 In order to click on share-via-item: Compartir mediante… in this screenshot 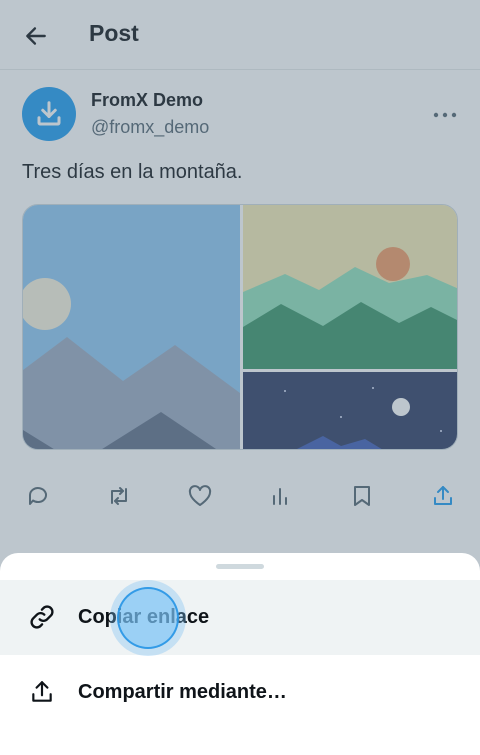, I will do `click(240, 692)`.